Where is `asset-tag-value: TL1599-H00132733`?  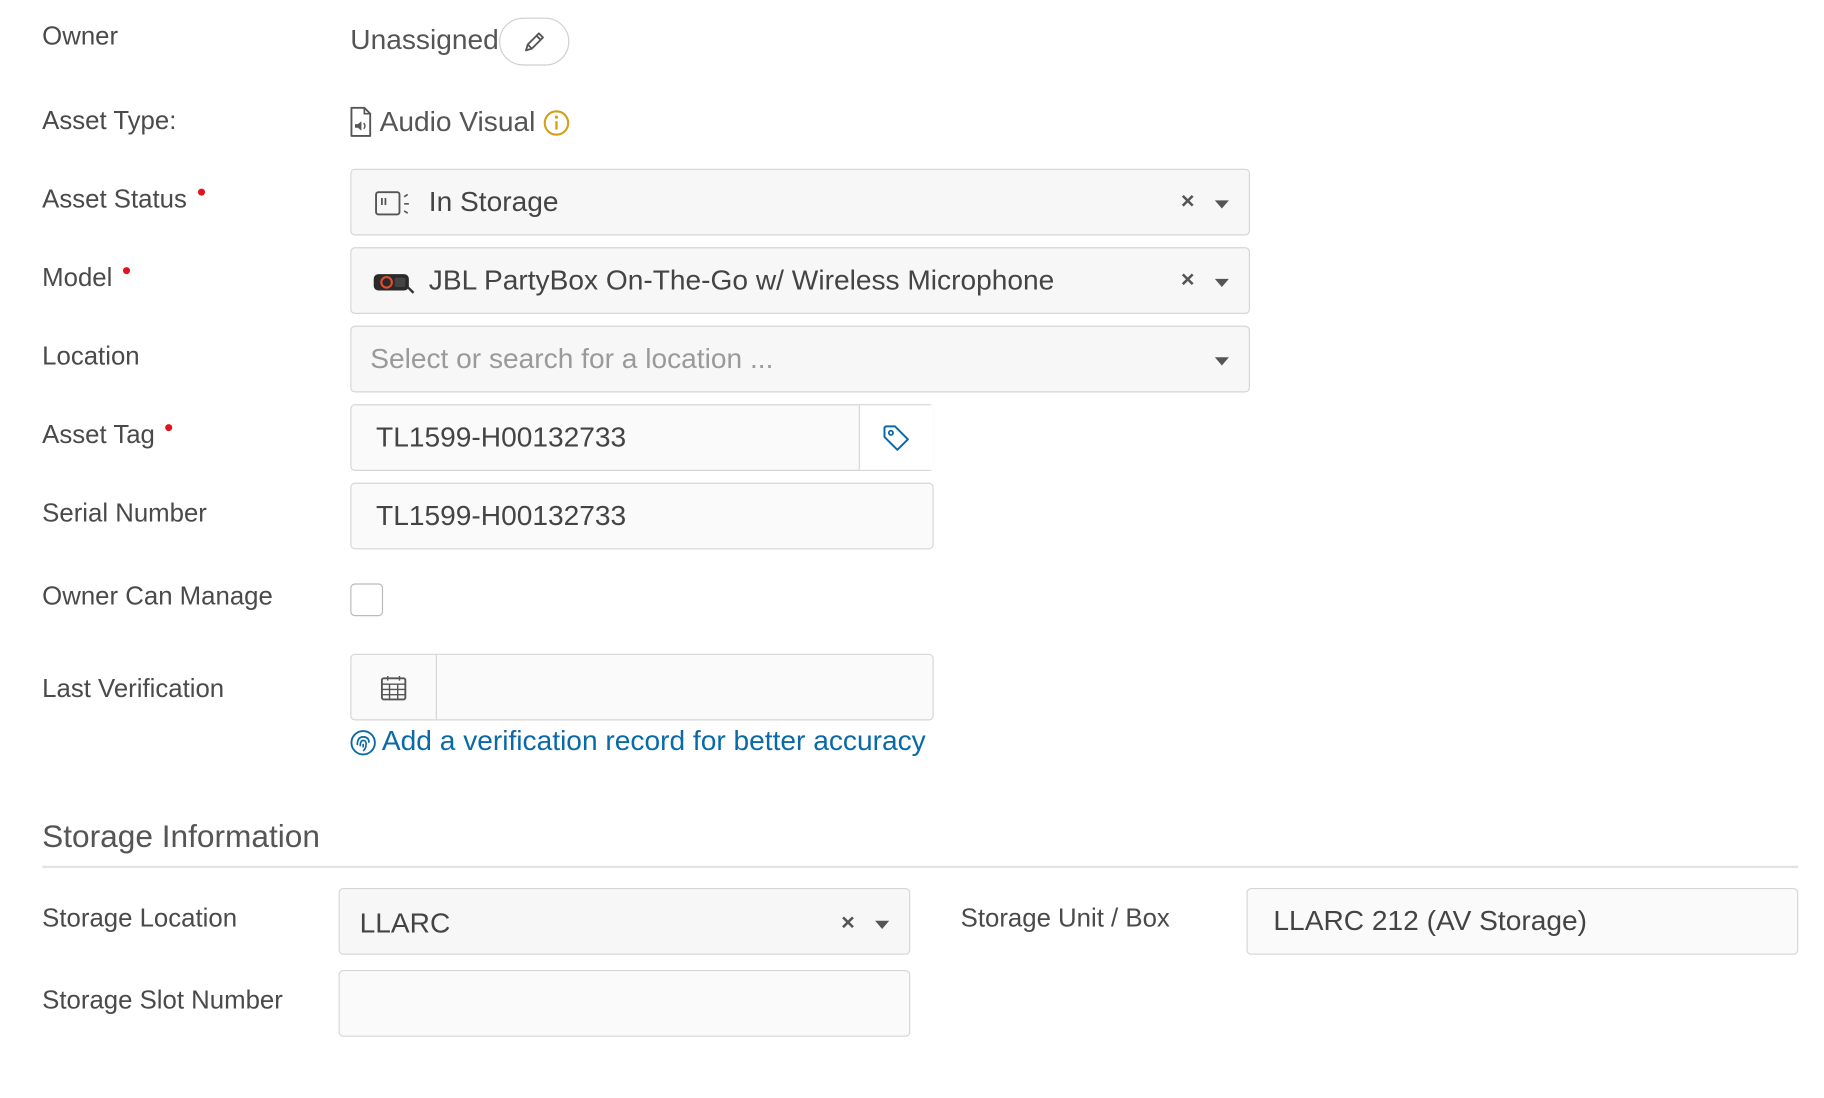
asset-tag-value: TL1599-H00132733 is located at coordinates (501, 437).